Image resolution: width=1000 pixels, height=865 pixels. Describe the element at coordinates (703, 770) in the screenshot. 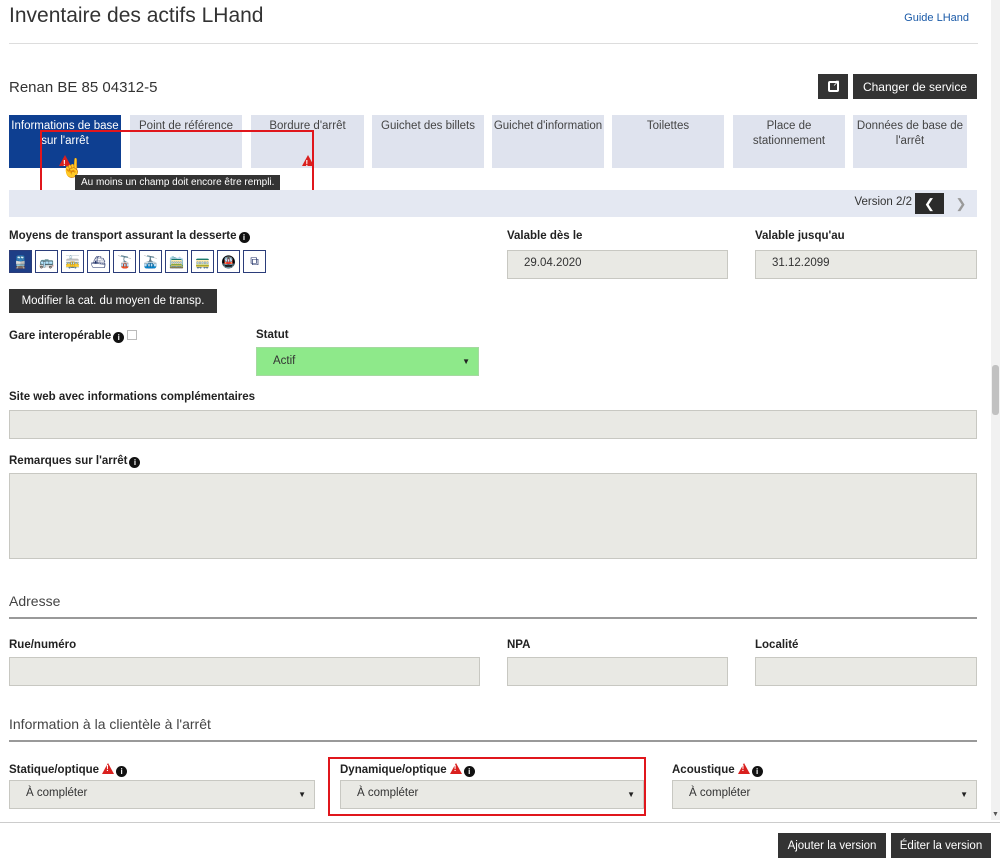

I see `acoustic-label-text: Acoustique` at that location.